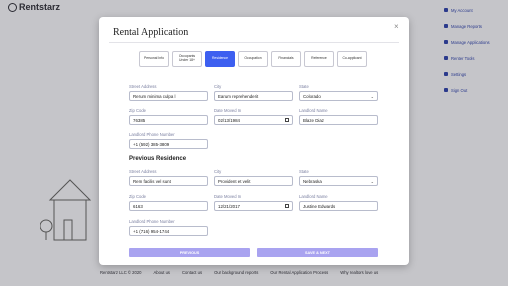  Describe the element at coordinates (218, 86) in the screenshot. I see `city-label: City` at that location.